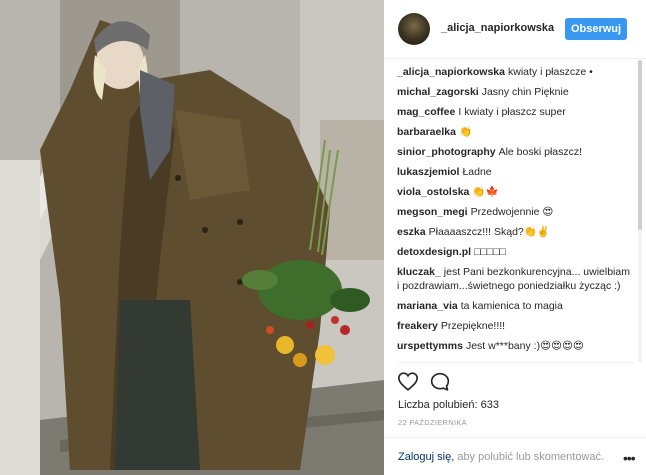 The image size is (646, 475). I want to click on comment-text: Ładne, so click(477, 172).